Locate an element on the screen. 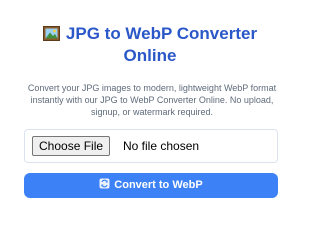  title-line-1: JPG to WebP Converter is located at coordinates (161, 33).